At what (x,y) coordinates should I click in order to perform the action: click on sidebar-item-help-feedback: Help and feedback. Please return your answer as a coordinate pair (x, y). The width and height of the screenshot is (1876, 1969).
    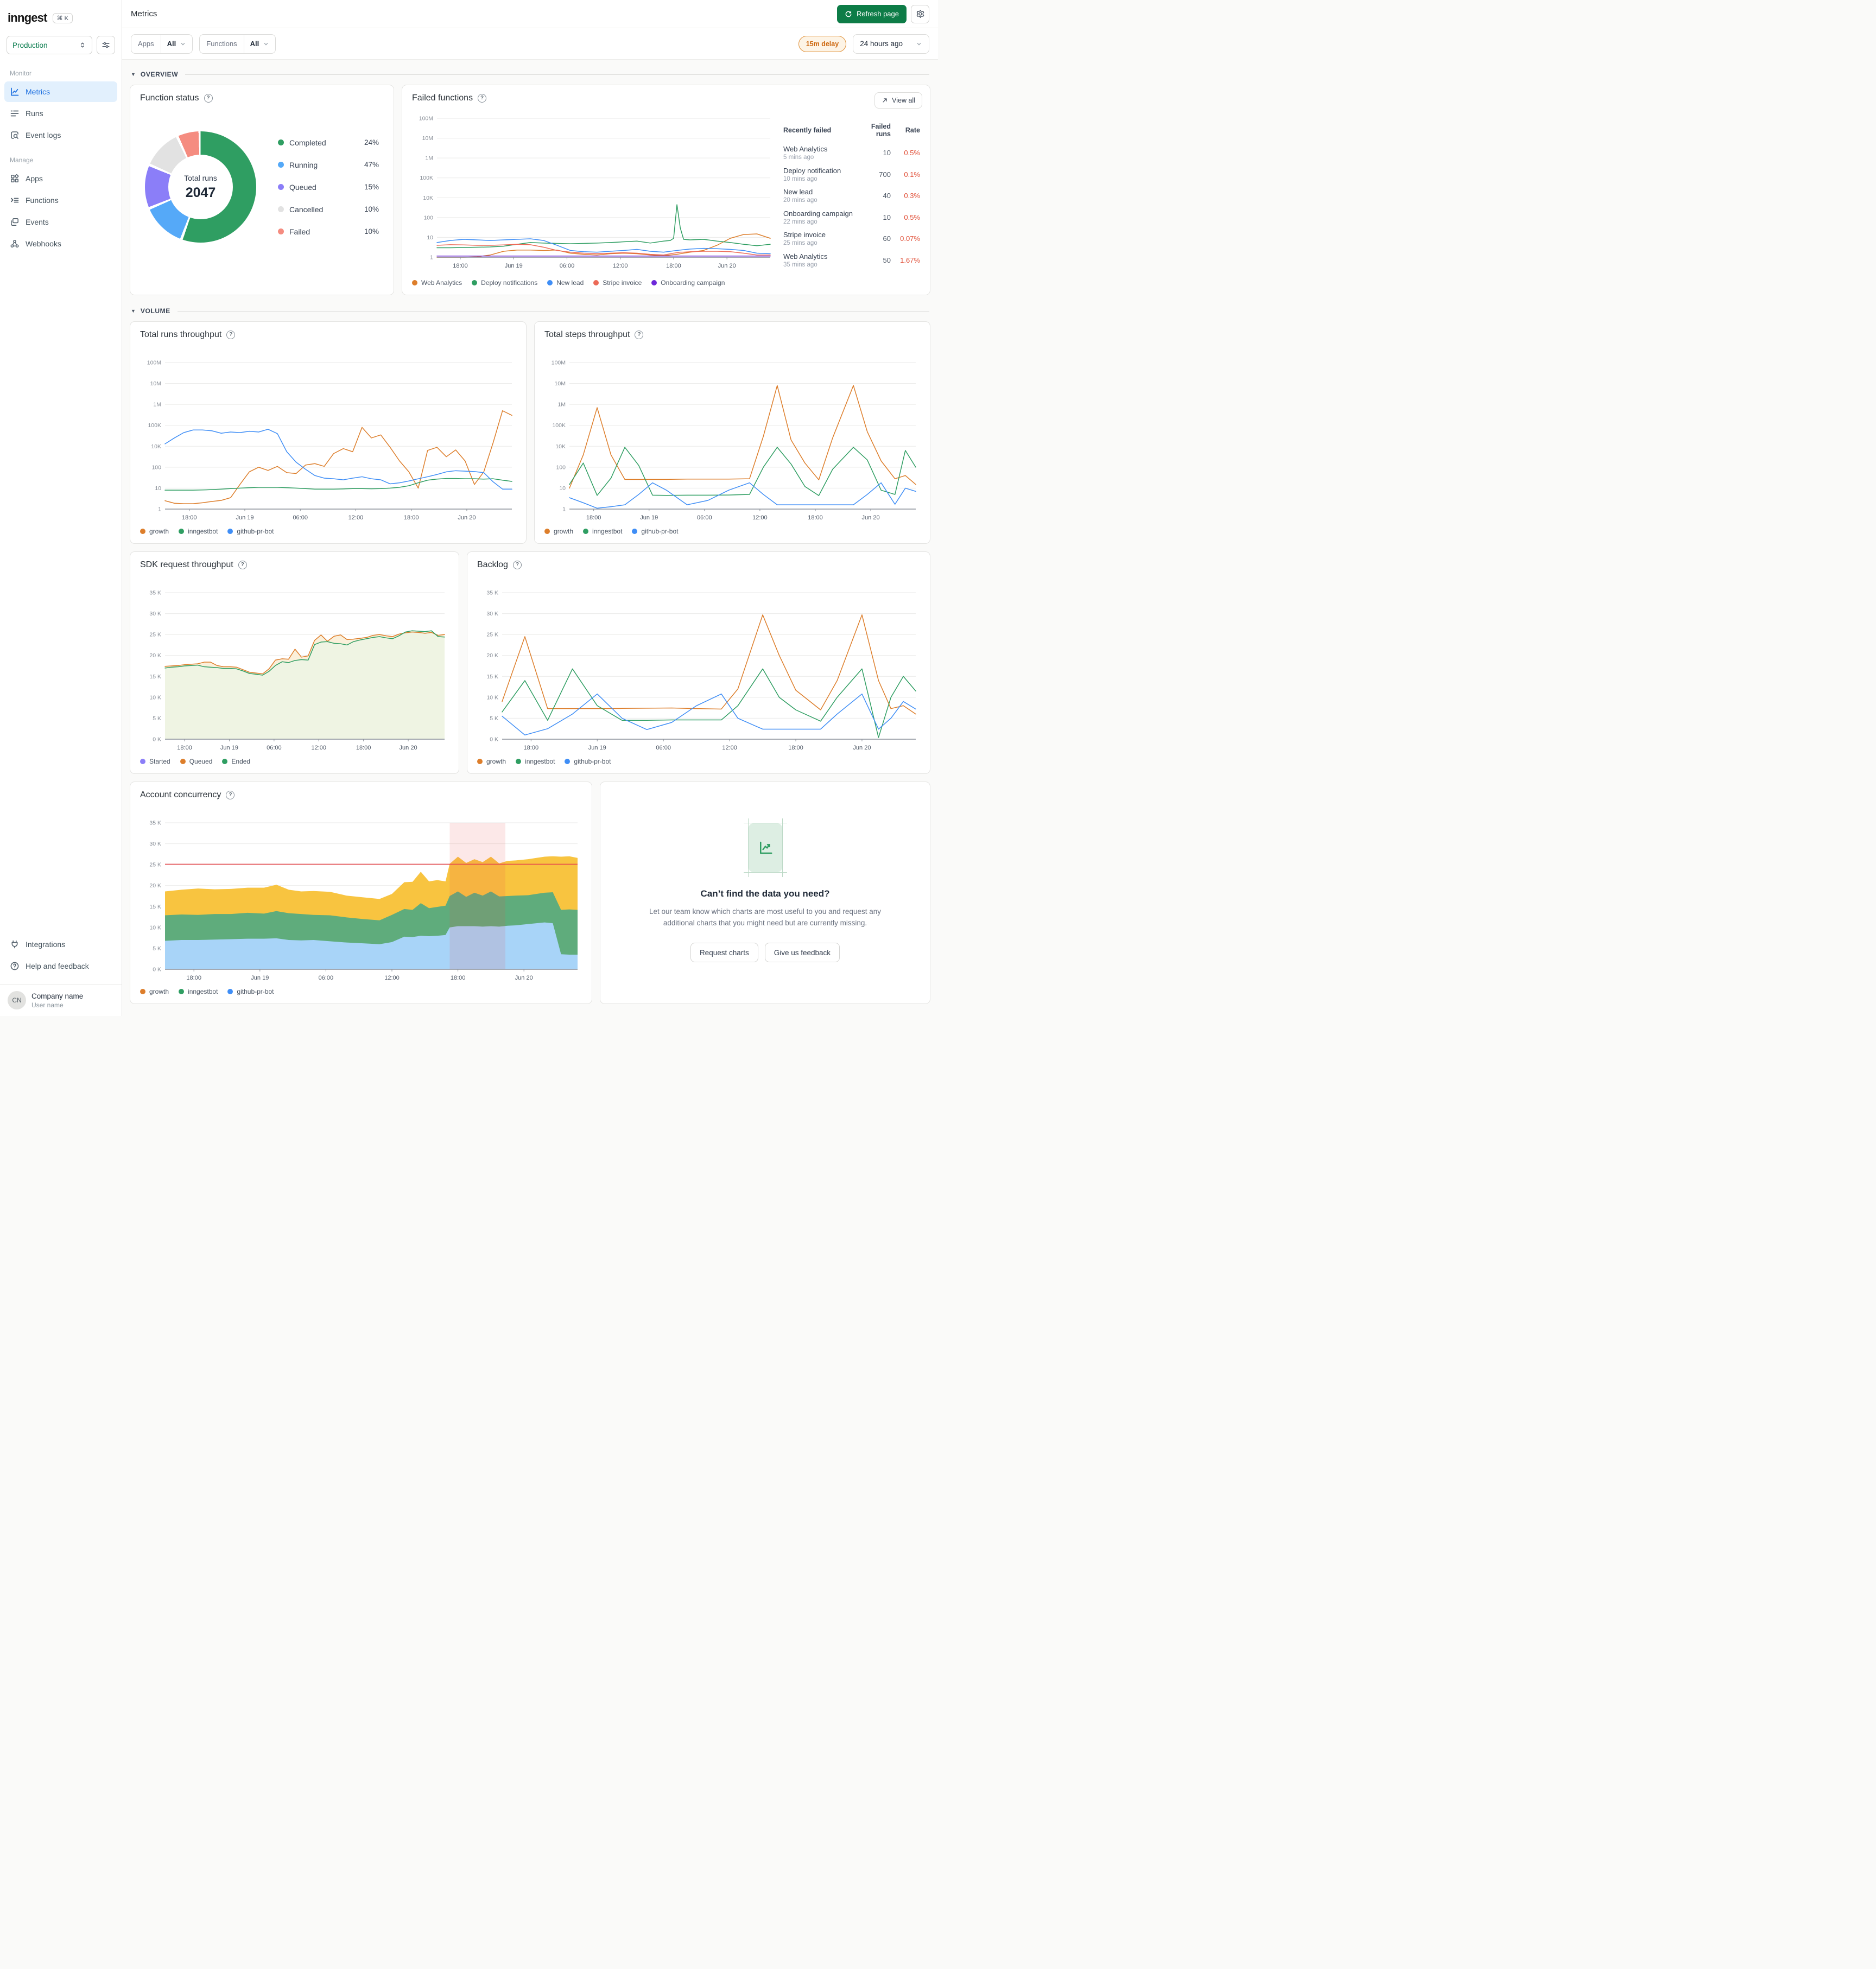
    Looking at the image, I should click on (60, 966).